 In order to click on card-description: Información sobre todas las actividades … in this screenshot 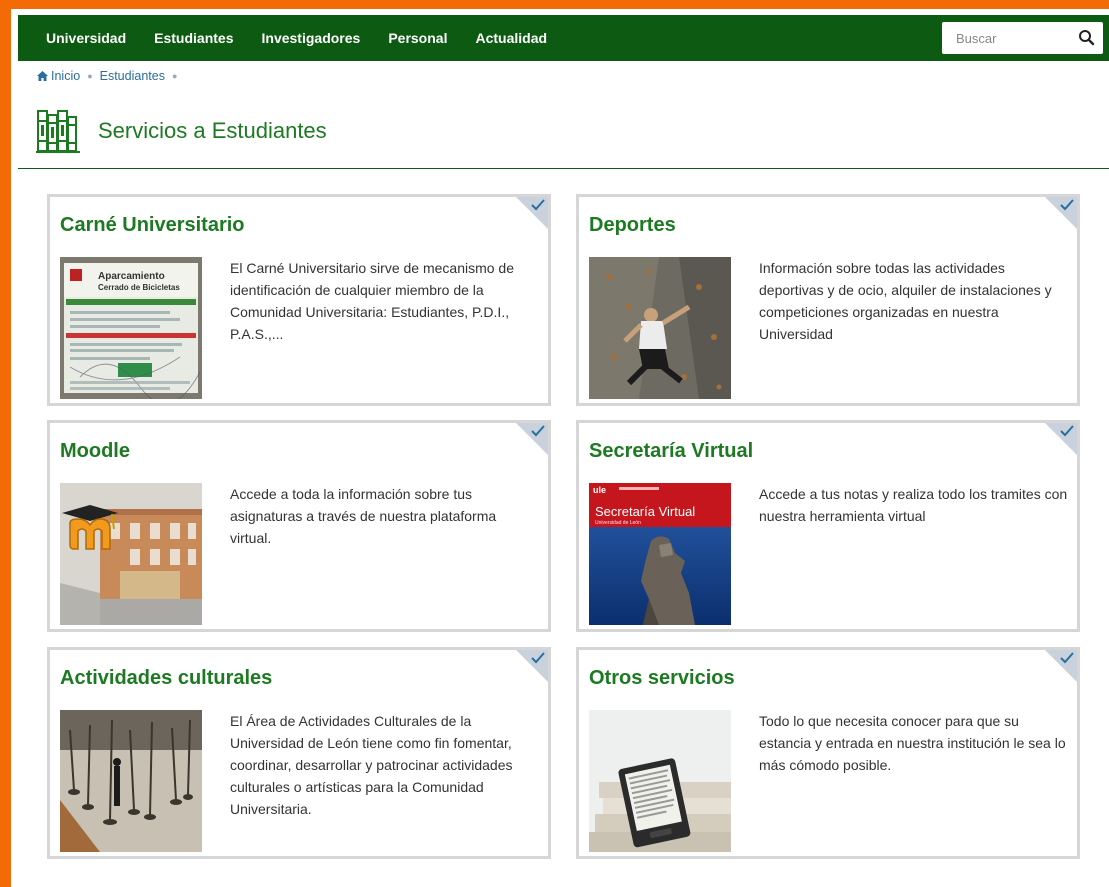, I will do `click(905, 301)`.